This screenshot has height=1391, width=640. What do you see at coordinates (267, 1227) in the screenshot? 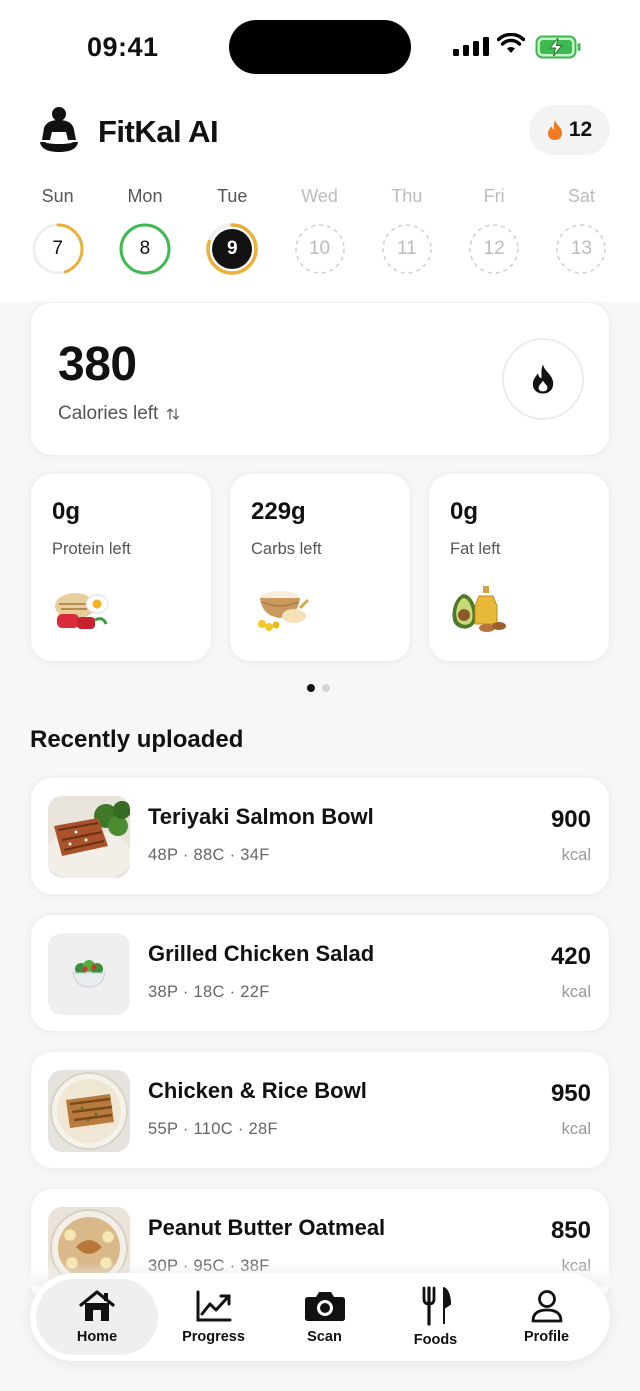
I see `meal-name: Peanut Butter Oatmeal` at bounding box center [267, 1227].